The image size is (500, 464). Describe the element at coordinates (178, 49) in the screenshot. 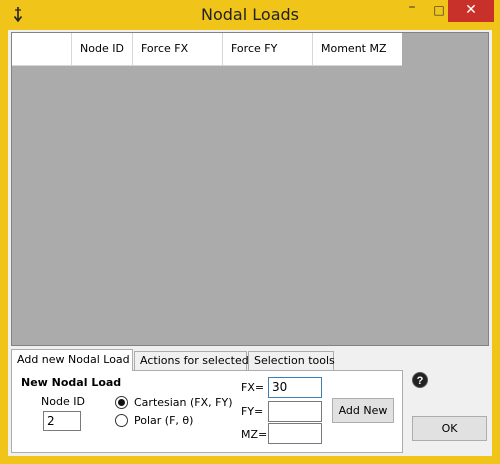

I see `column-header-force-fx: Force FX` at that location.